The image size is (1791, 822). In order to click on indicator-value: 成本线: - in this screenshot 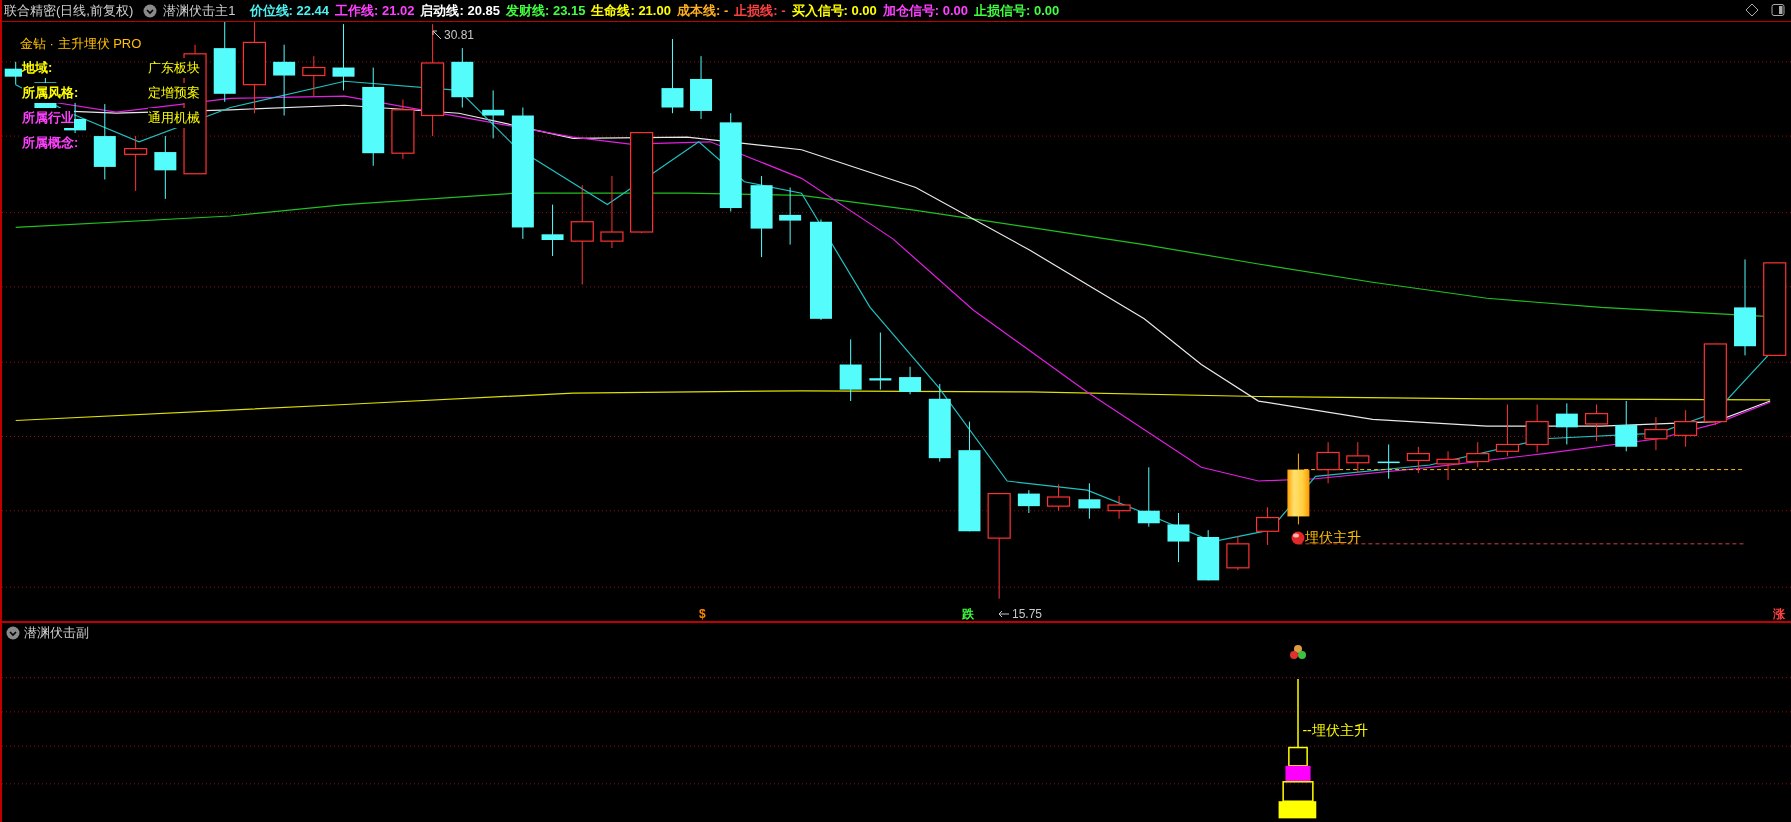, I will do `click(702, 10)`.